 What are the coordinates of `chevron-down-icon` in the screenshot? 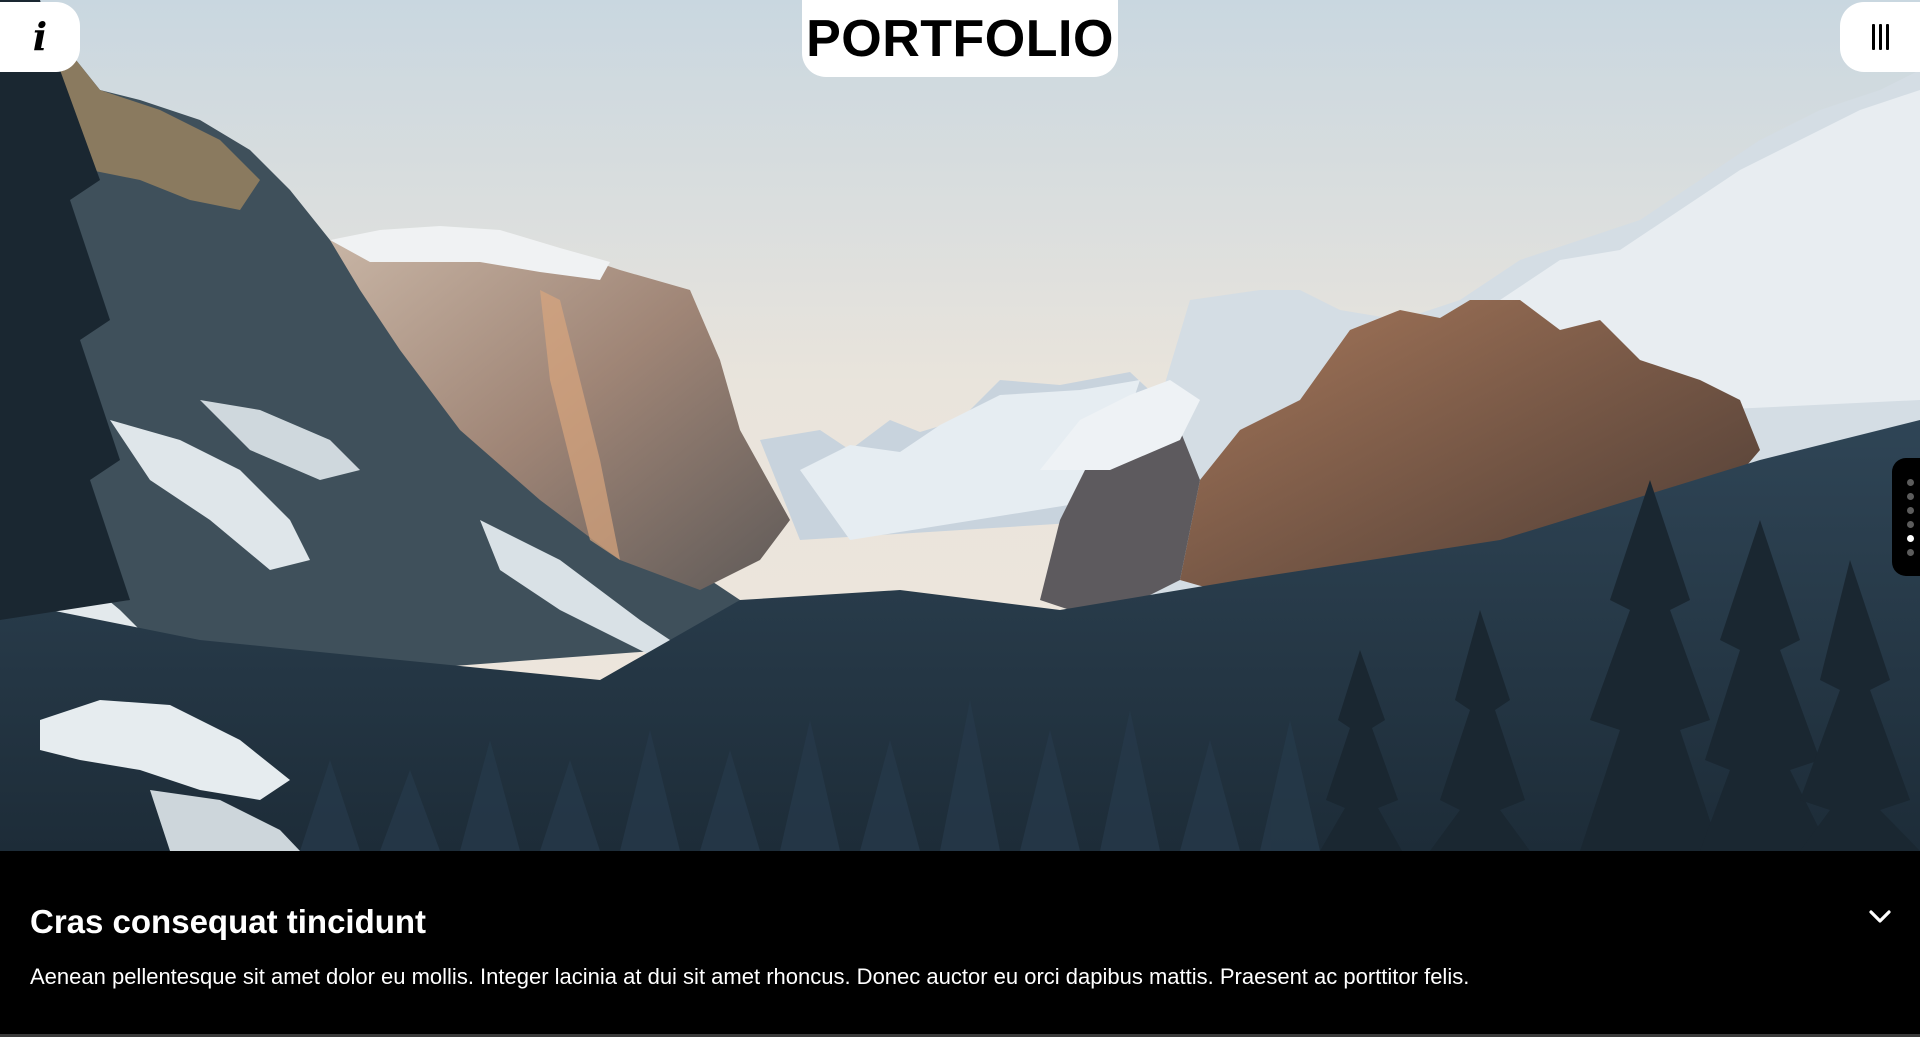 It's located at (1880, 917).